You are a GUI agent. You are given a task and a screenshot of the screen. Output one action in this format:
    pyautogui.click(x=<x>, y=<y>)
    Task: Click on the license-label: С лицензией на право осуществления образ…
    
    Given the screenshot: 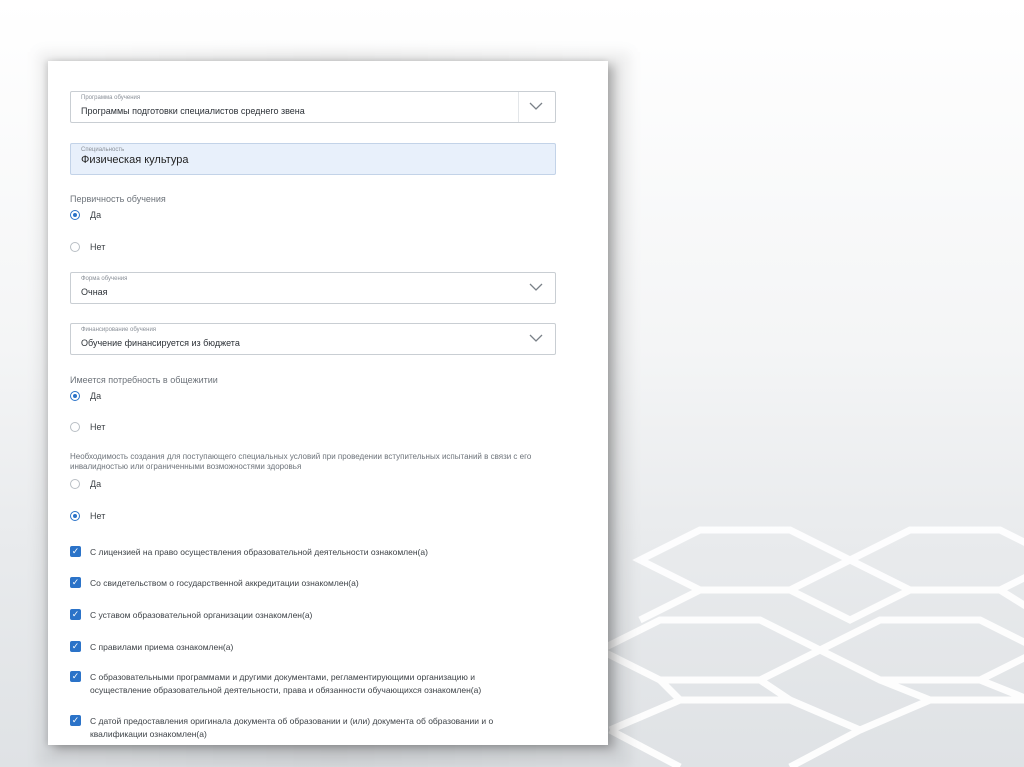 What is the action you would take?
    pyautogui.click(x=259, y=552)
    